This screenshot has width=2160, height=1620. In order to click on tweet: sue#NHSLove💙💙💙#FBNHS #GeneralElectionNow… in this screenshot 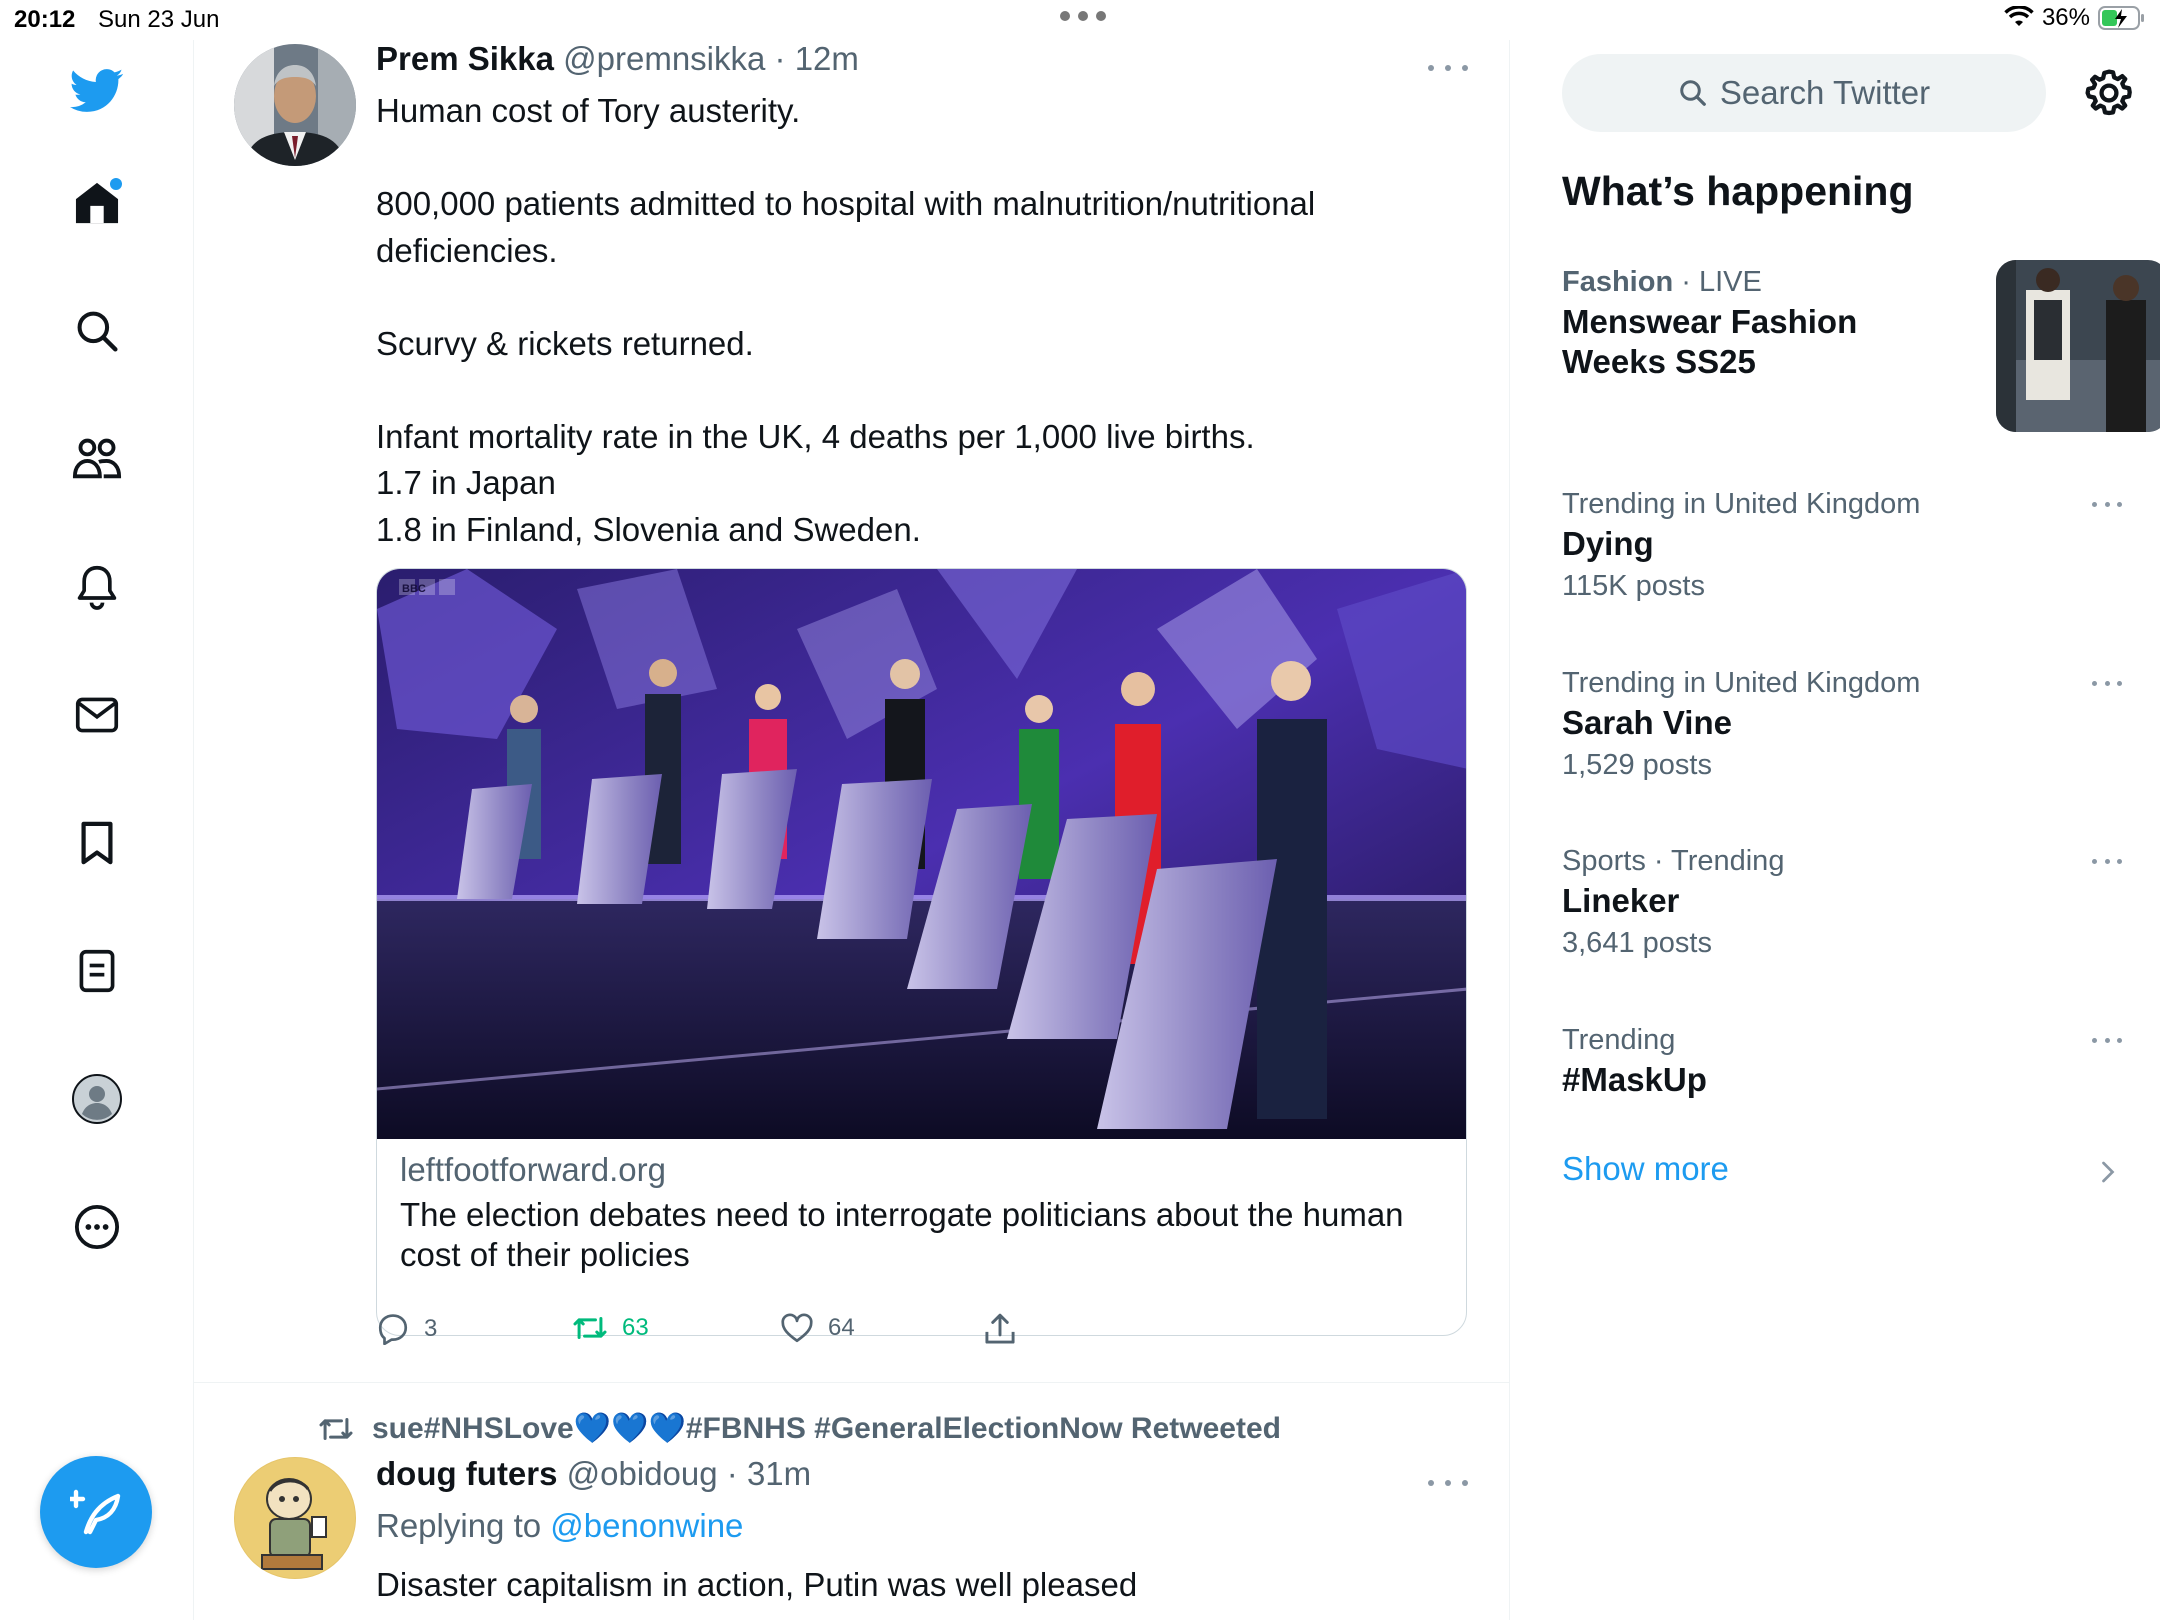, I will do `click(851, 1501)`.